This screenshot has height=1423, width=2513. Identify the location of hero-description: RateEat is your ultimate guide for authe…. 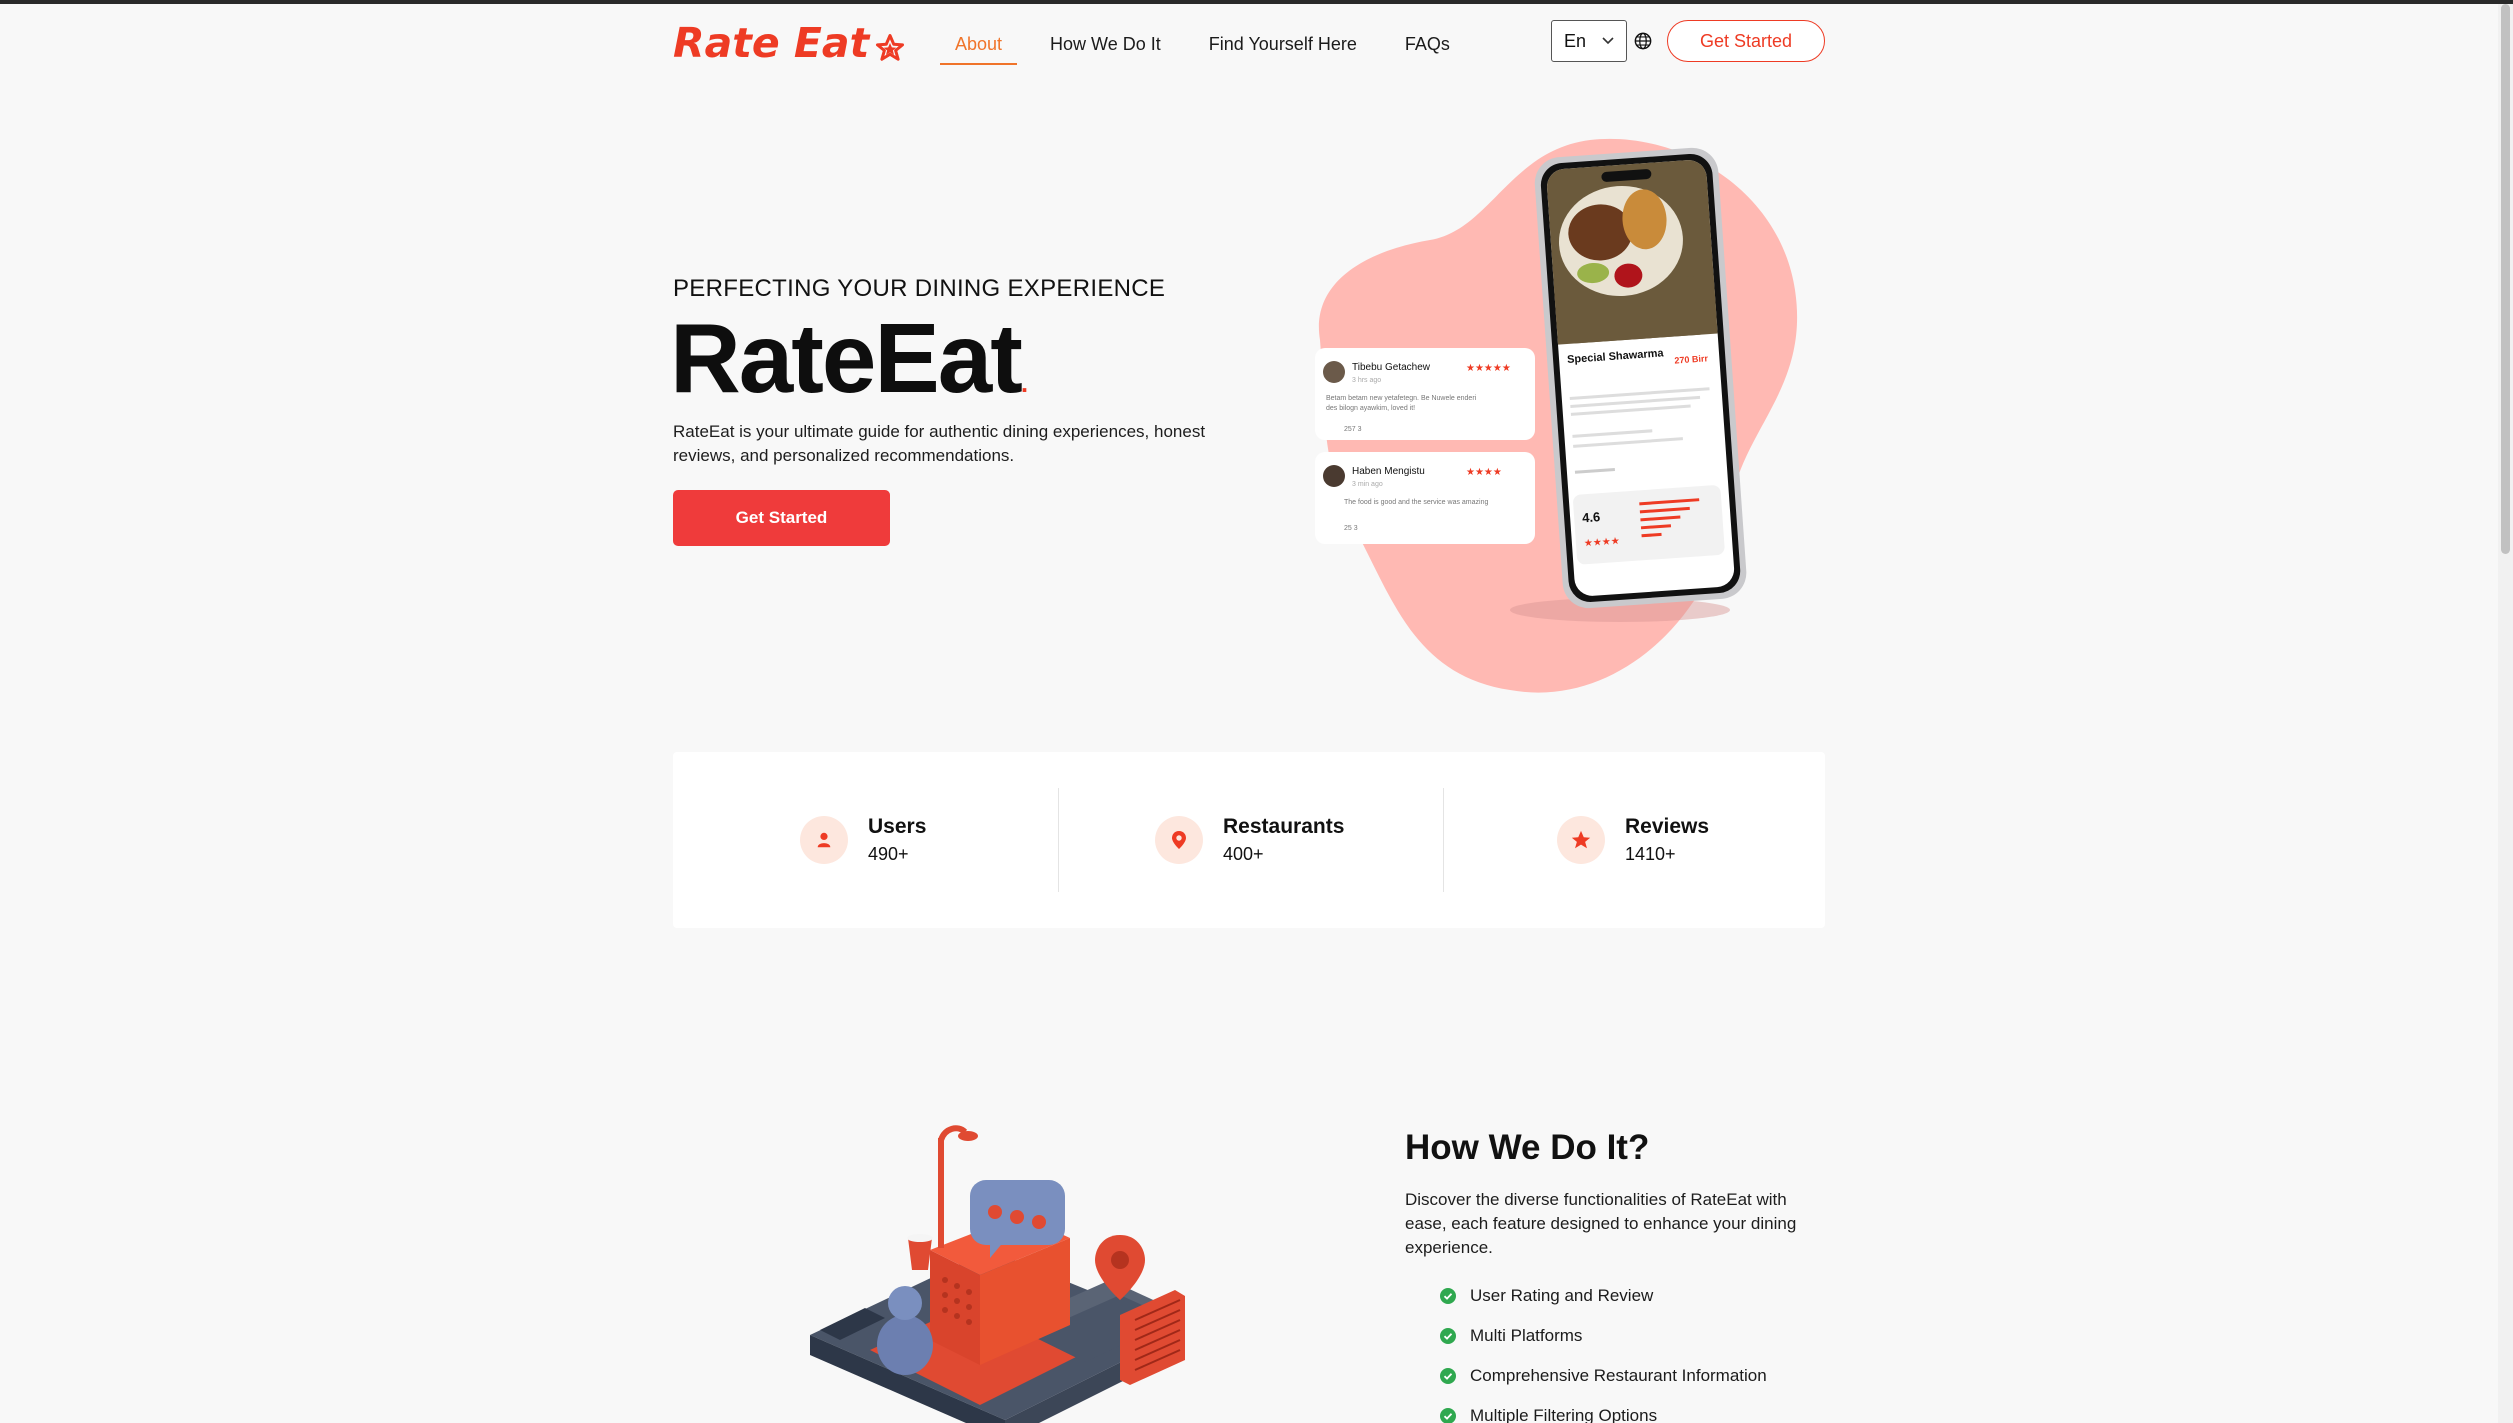
(939, 443).